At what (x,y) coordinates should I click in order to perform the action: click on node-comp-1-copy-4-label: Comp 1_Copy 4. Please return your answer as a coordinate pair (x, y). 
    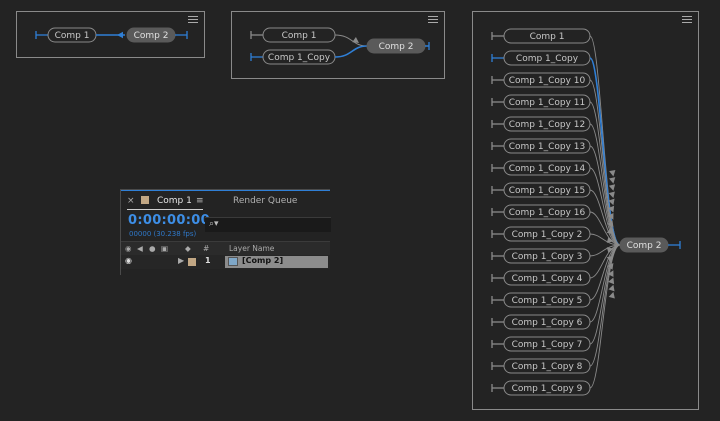
    Looking at the image, I should click on (547, 279).